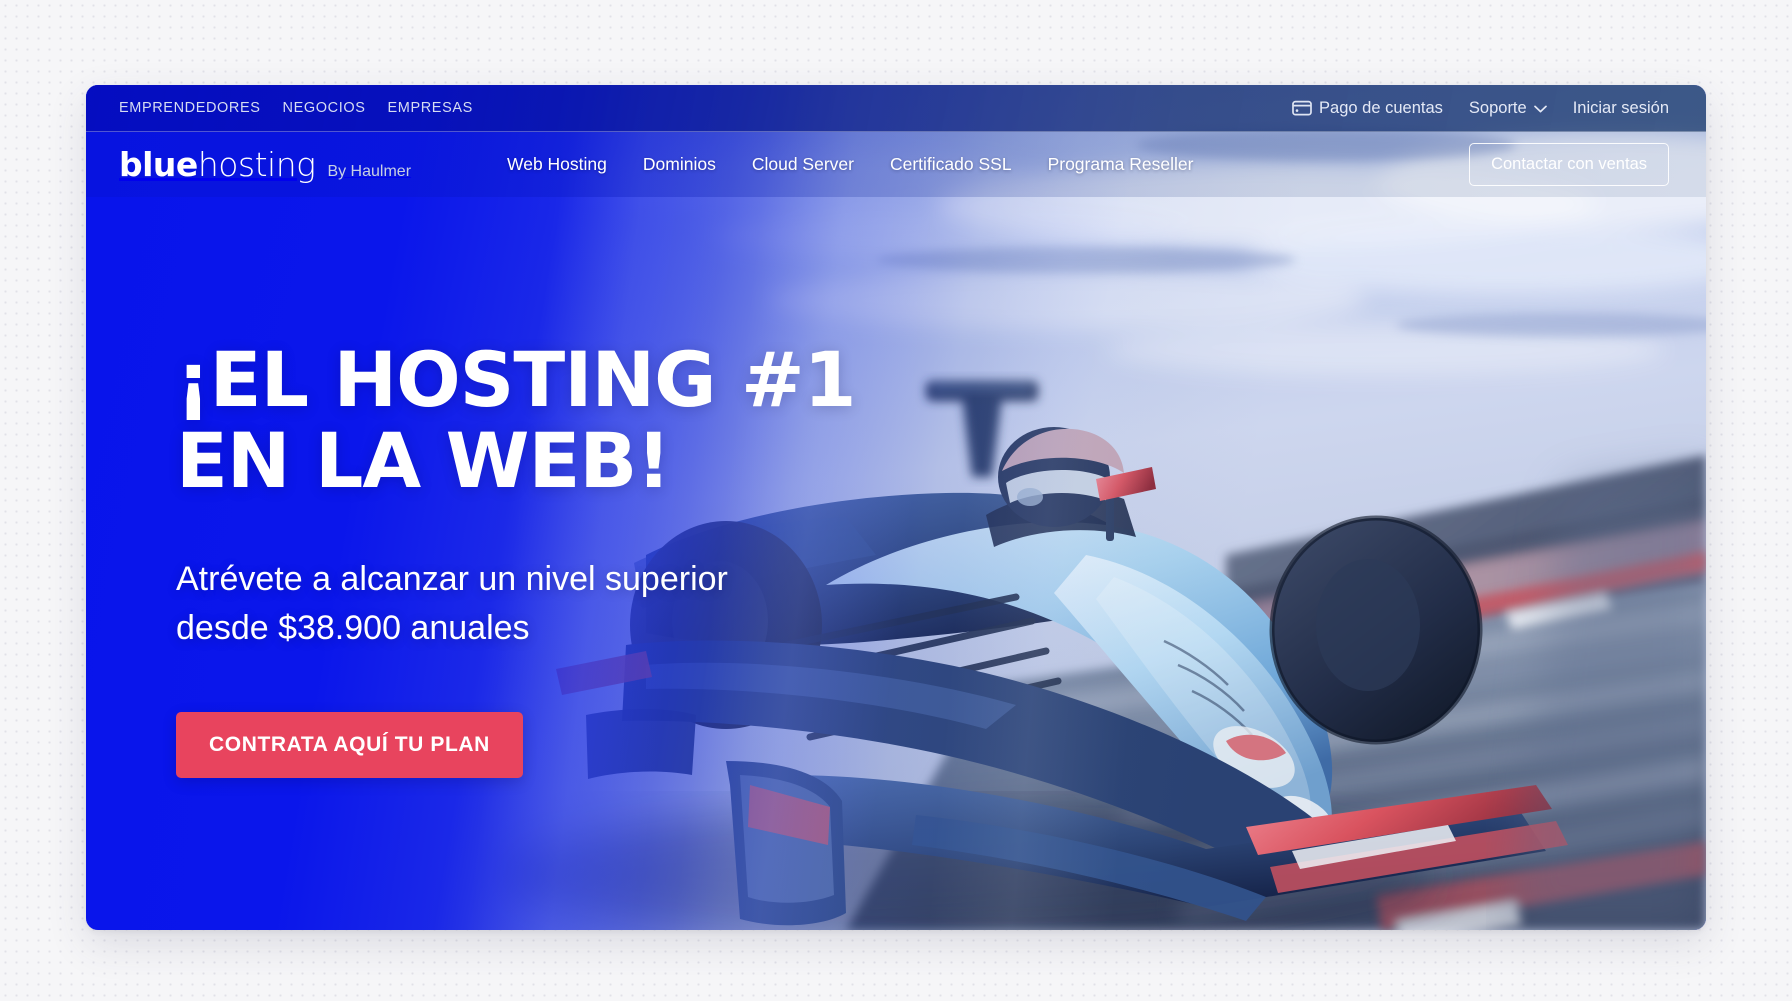  I want to click on contactar-con-ventas-button: Contactar con ventas, so click(1569, 164).